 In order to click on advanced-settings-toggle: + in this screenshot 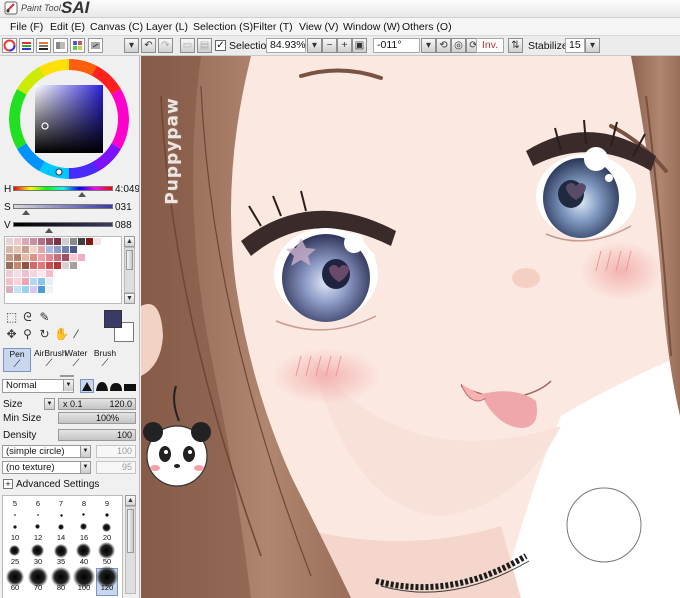, I will do `click(8, 484)`.